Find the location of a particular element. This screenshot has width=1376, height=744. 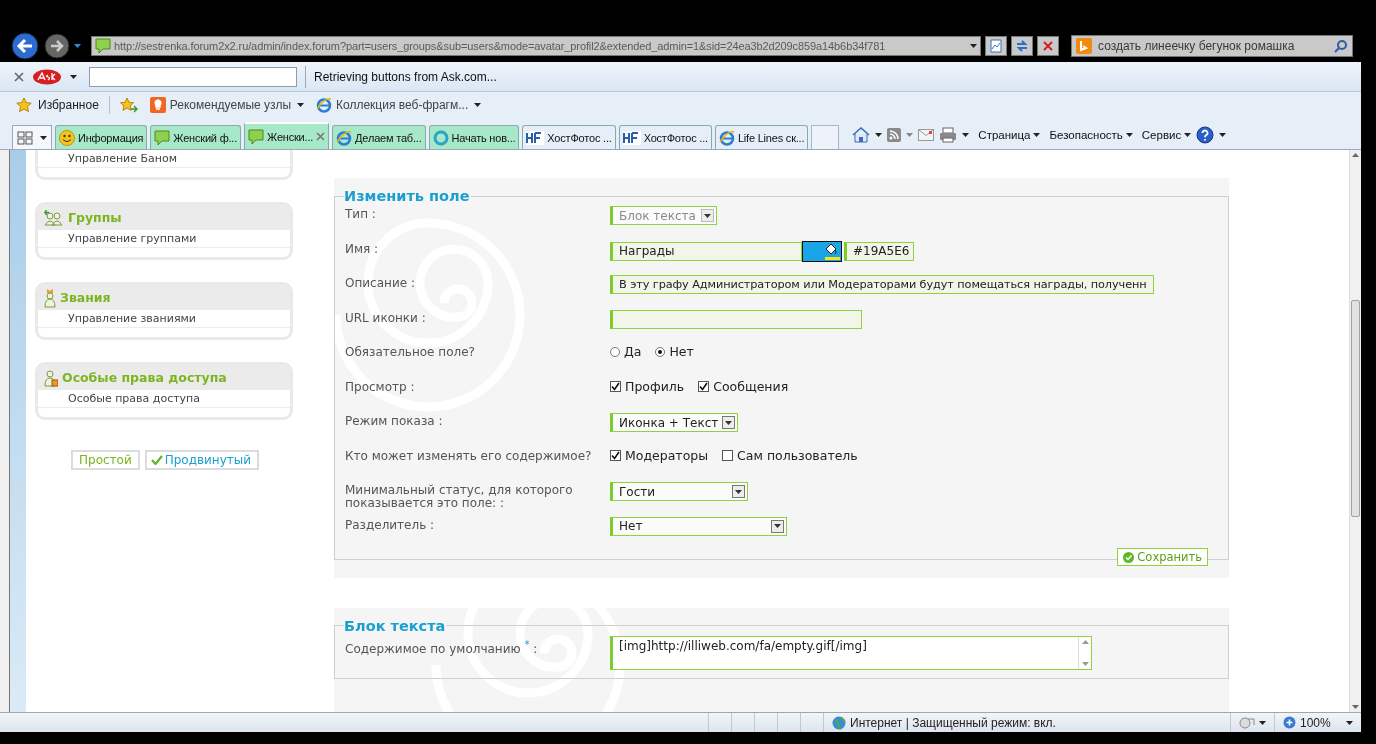

compatibility-view-button is located at coordinates (996, 46).